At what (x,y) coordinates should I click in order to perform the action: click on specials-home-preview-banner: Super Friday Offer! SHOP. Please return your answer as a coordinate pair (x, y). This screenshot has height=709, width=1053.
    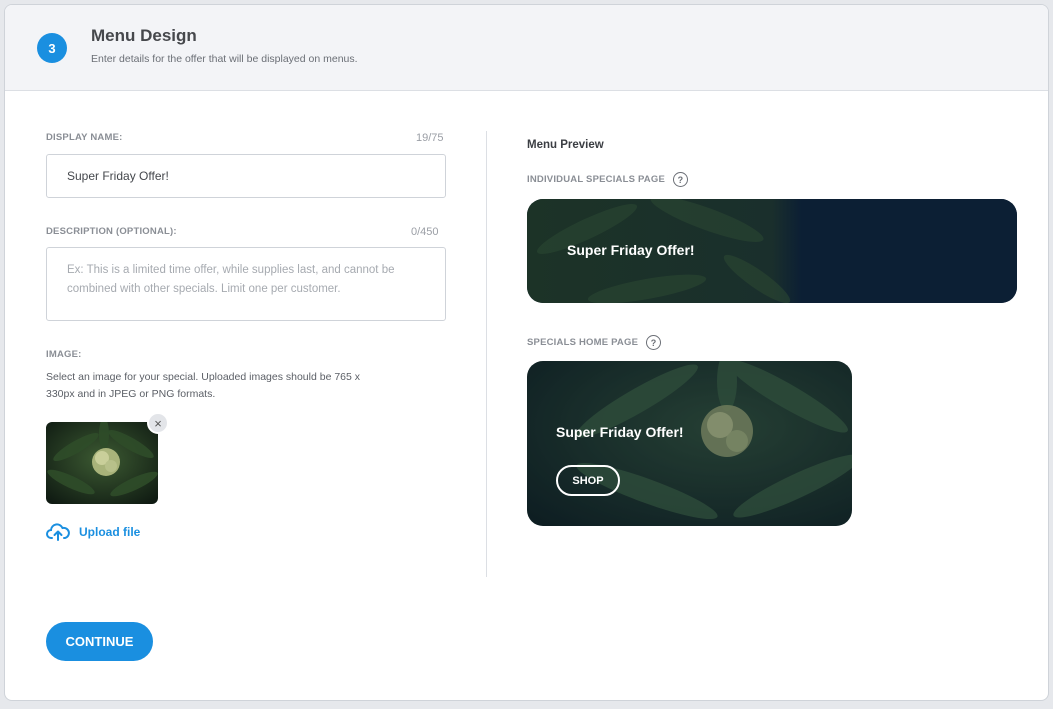
    Looking at the image, I should click on (689, 443).